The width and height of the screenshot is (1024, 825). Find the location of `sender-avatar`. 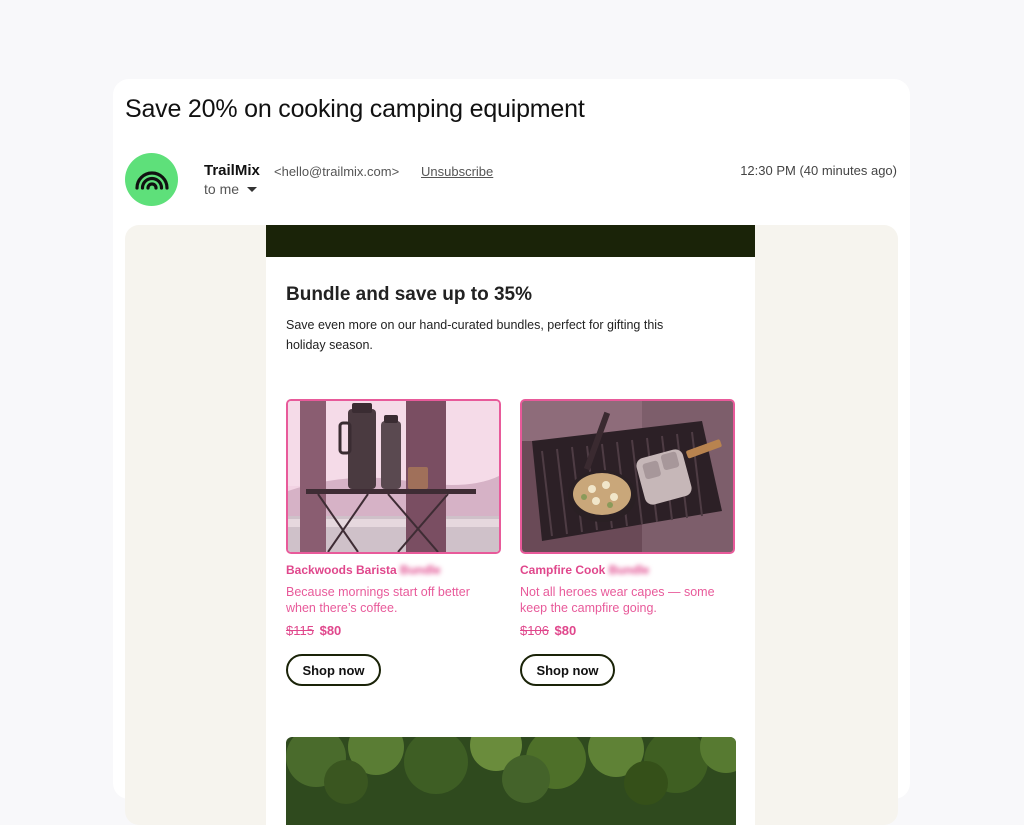

sender-avatar is located at coordinates (151, 179).